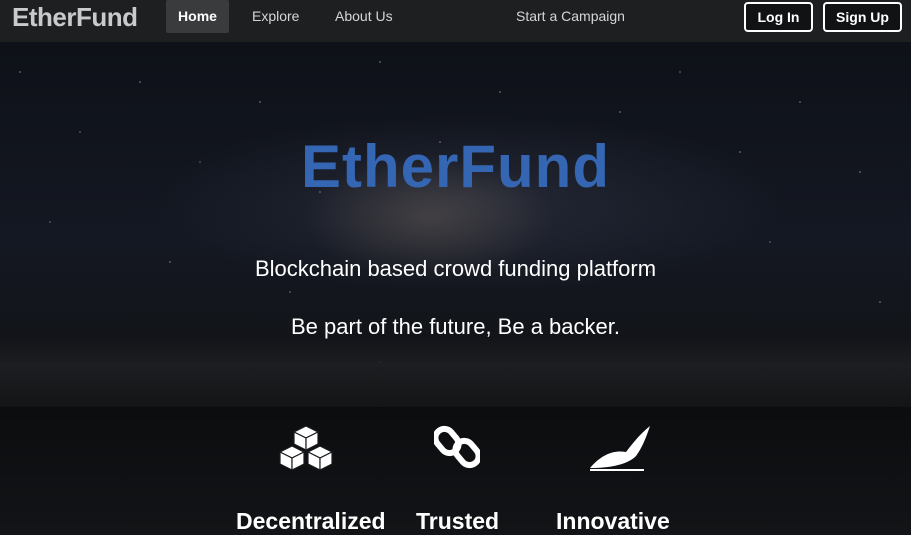  What do you see at coordinates (457, 447) in the screenshot?
I see `chain-link-icon` at bounding box center [457, 447].